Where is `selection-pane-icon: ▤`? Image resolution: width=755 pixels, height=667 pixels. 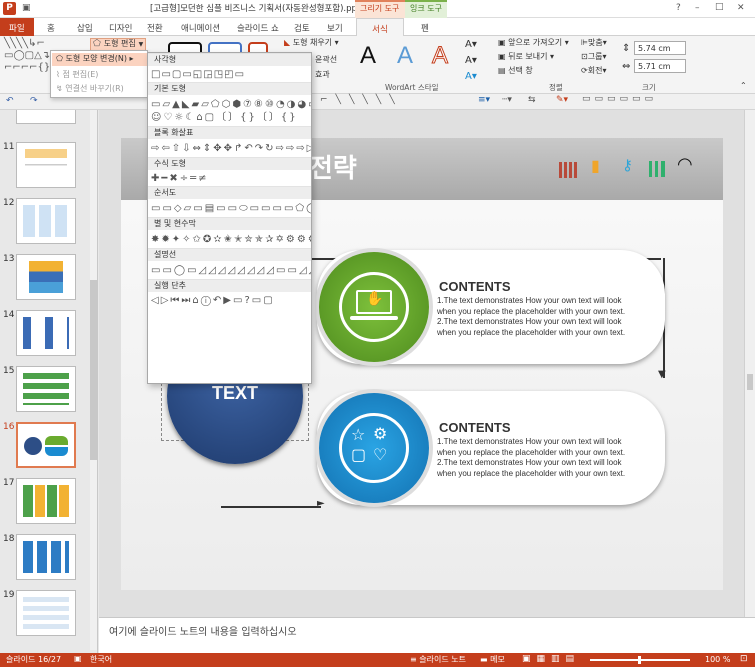
selection-pane-icon: ▤ is located at coordinates (502, 70).